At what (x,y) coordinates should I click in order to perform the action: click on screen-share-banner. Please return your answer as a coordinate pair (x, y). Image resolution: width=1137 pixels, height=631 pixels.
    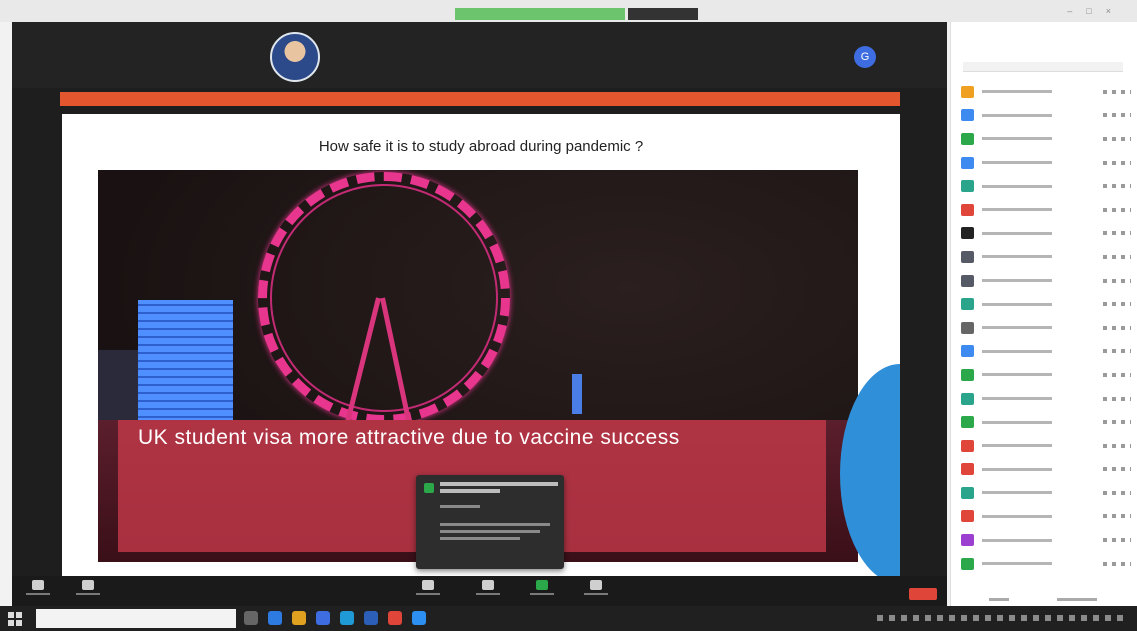
    Looking at the image, I should click on (540, 14).